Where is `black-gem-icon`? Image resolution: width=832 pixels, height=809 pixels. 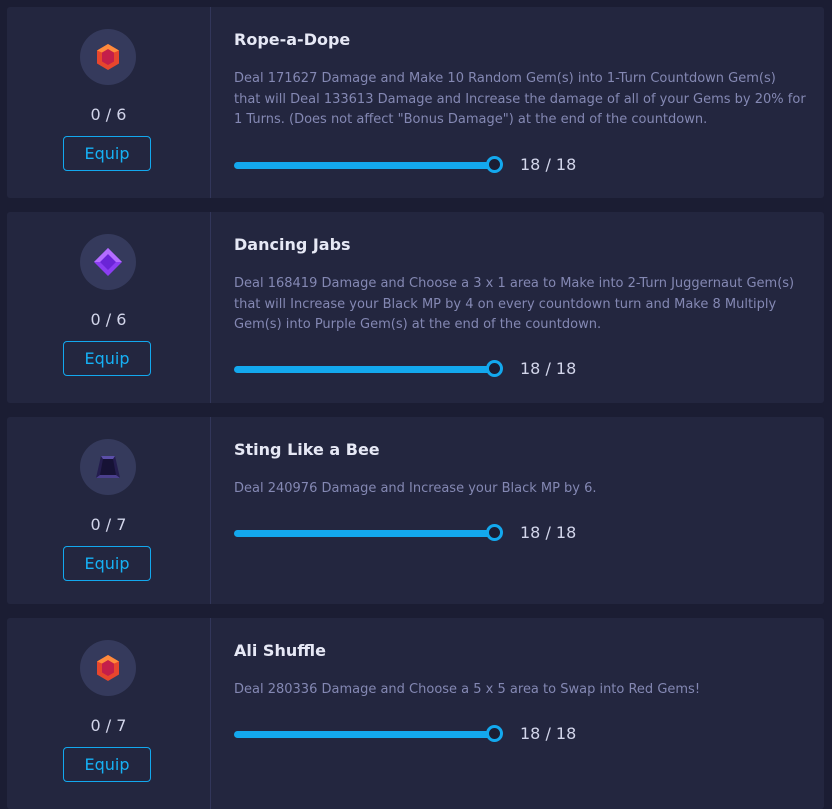 black-gem-icon is located at coordinates (108, 467).